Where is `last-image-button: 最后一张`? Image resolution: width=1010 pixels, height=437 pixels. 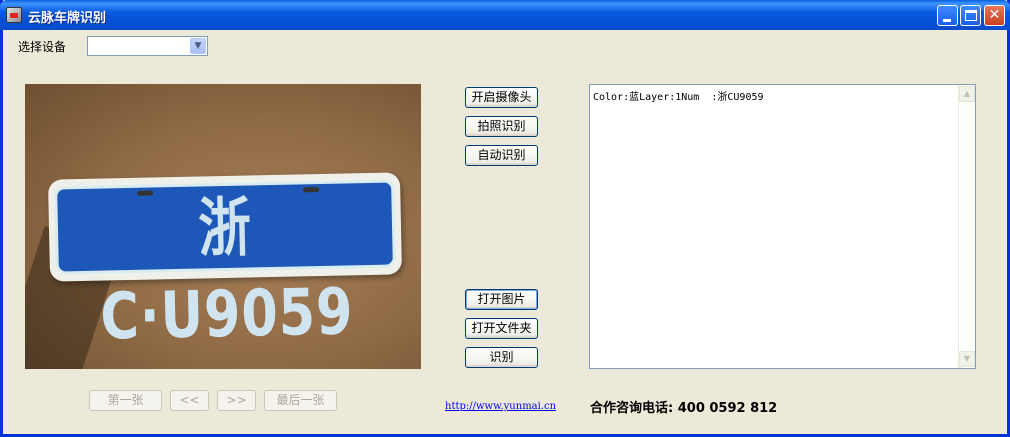
last-image-button: 最后一张 is located at coordinates (300, 400).